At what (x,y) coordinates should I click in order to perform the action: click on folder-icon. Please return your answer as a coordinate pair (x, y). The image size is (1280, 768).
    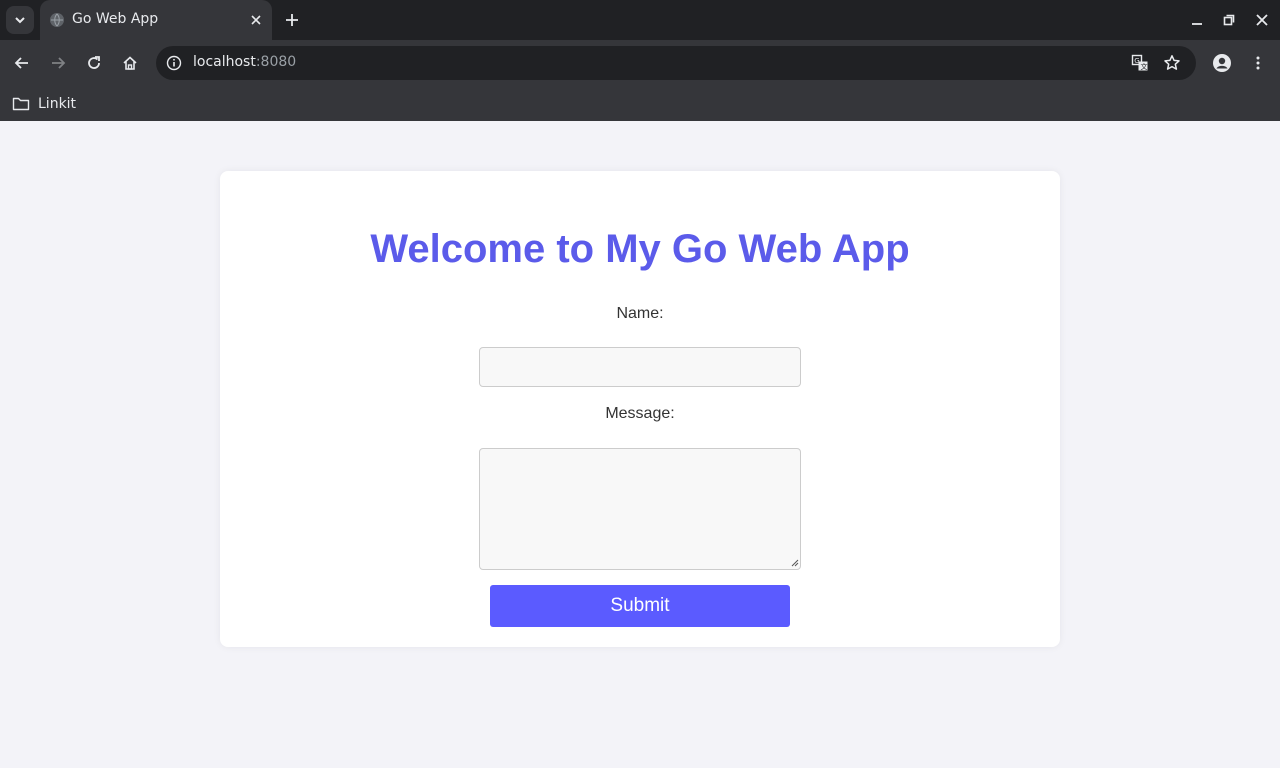
    Looking at the image, I should click on (21, 104).